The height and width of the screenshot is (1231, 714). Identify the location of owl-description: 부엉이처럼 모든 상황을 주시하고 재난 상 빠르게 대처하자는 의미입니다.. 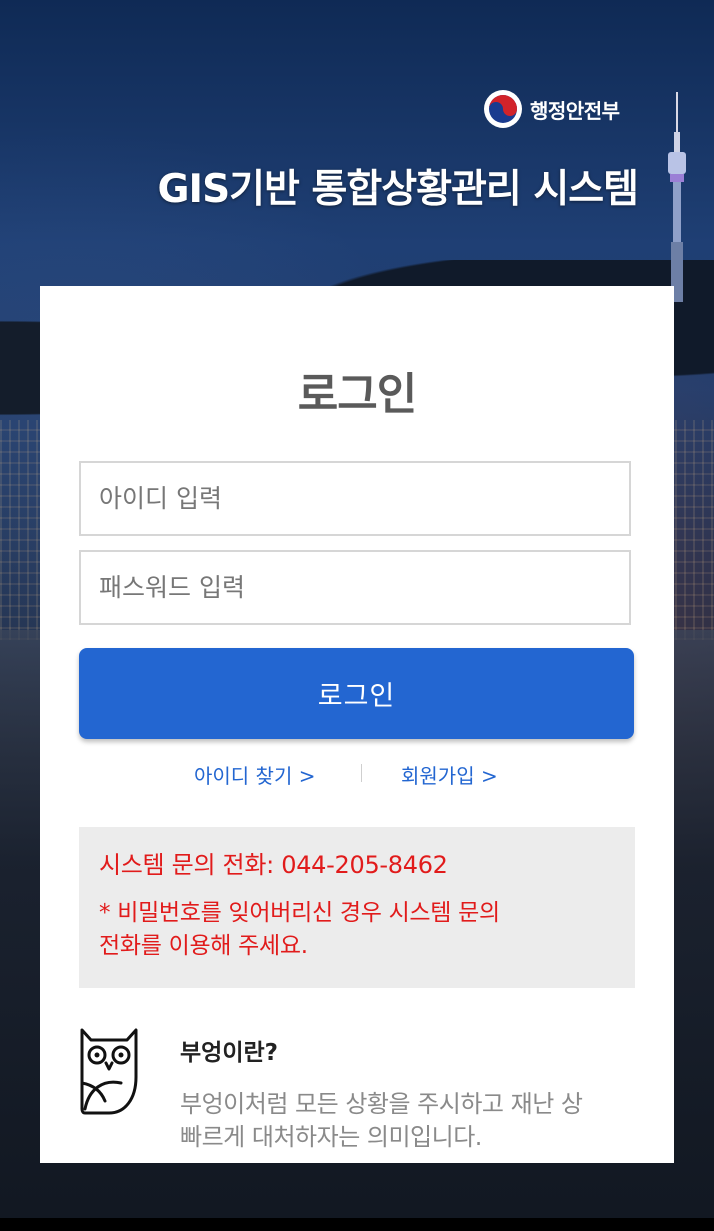
(427, 1121).